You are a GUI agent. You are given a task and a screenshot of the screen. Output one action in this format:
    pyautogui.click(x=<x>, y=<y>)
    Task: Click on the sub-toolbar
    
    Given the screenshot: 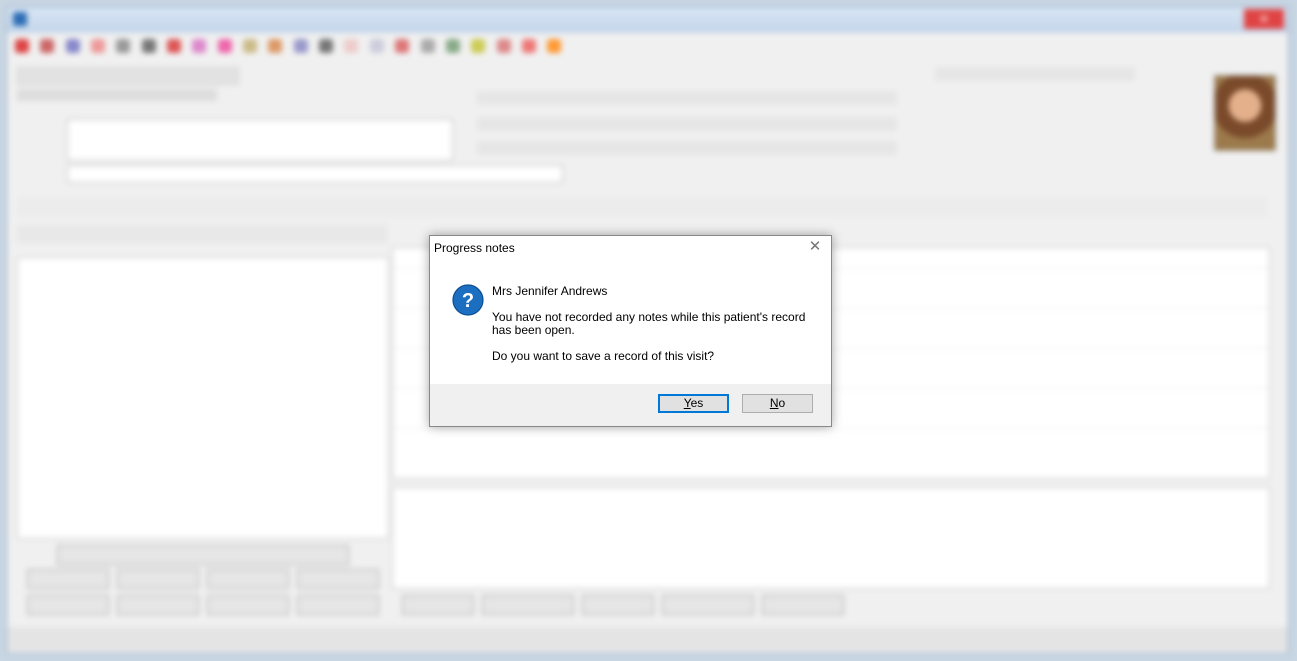 What is the action you would take?
    pyautogui.click(x=202, y=234)
    